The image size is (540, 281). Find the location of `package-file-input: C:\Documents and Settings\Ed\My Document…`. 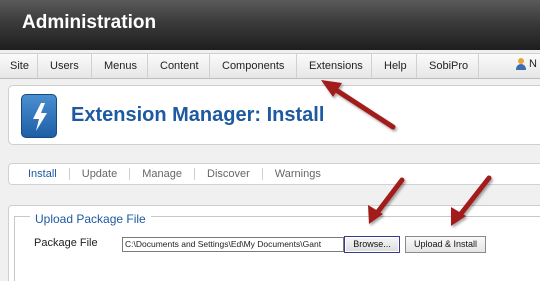

package-file-input: C:\Documents and Settings\Ed\My Document… is located at coordinates (233, 244).